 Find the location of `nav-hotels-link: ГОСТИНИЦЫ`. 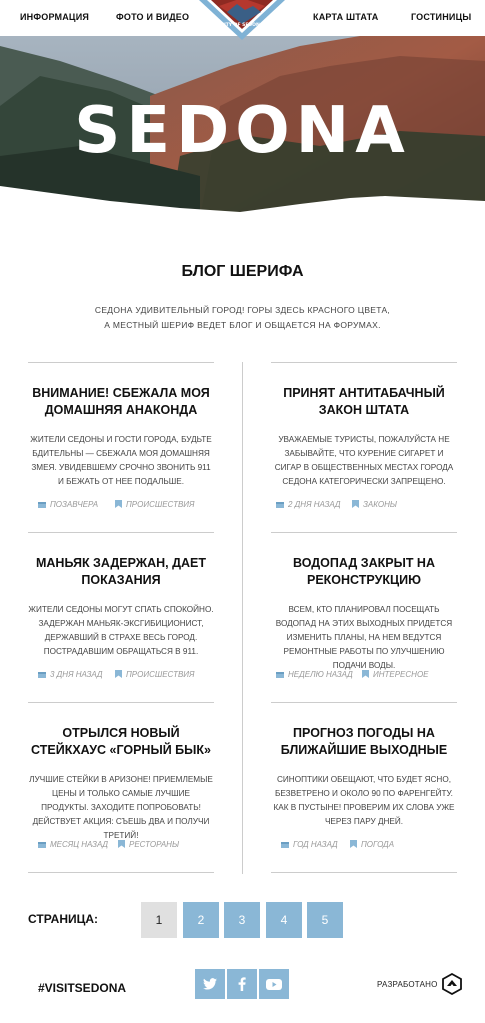

nav-hotels-link: ГОСТИНИЦЫ is located at coordinates (441, 17).